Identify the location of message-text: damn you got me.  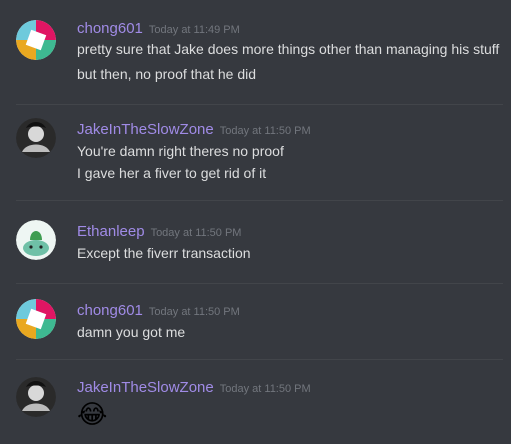
(131, 332).